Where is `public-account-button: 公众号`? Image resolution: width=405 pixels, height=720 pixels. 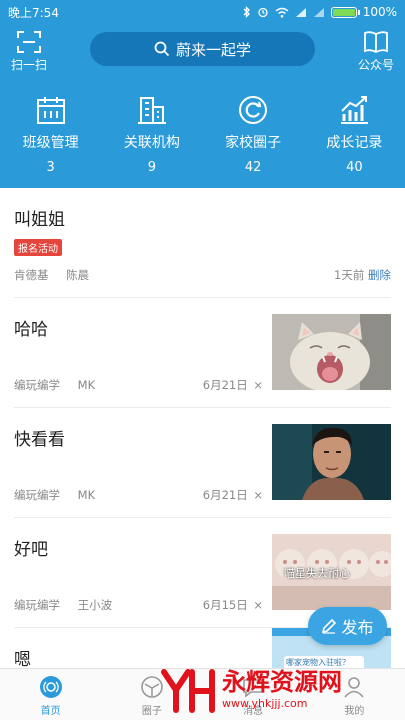 public-account-button: 公众号 is located at coordinates (376, 50).